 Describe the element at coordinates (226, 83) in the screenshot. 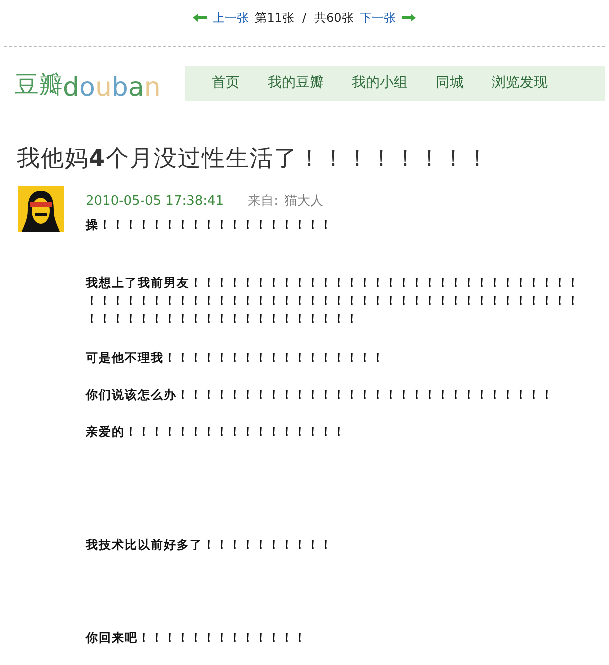

I see `nav-link: 首页` at that location.